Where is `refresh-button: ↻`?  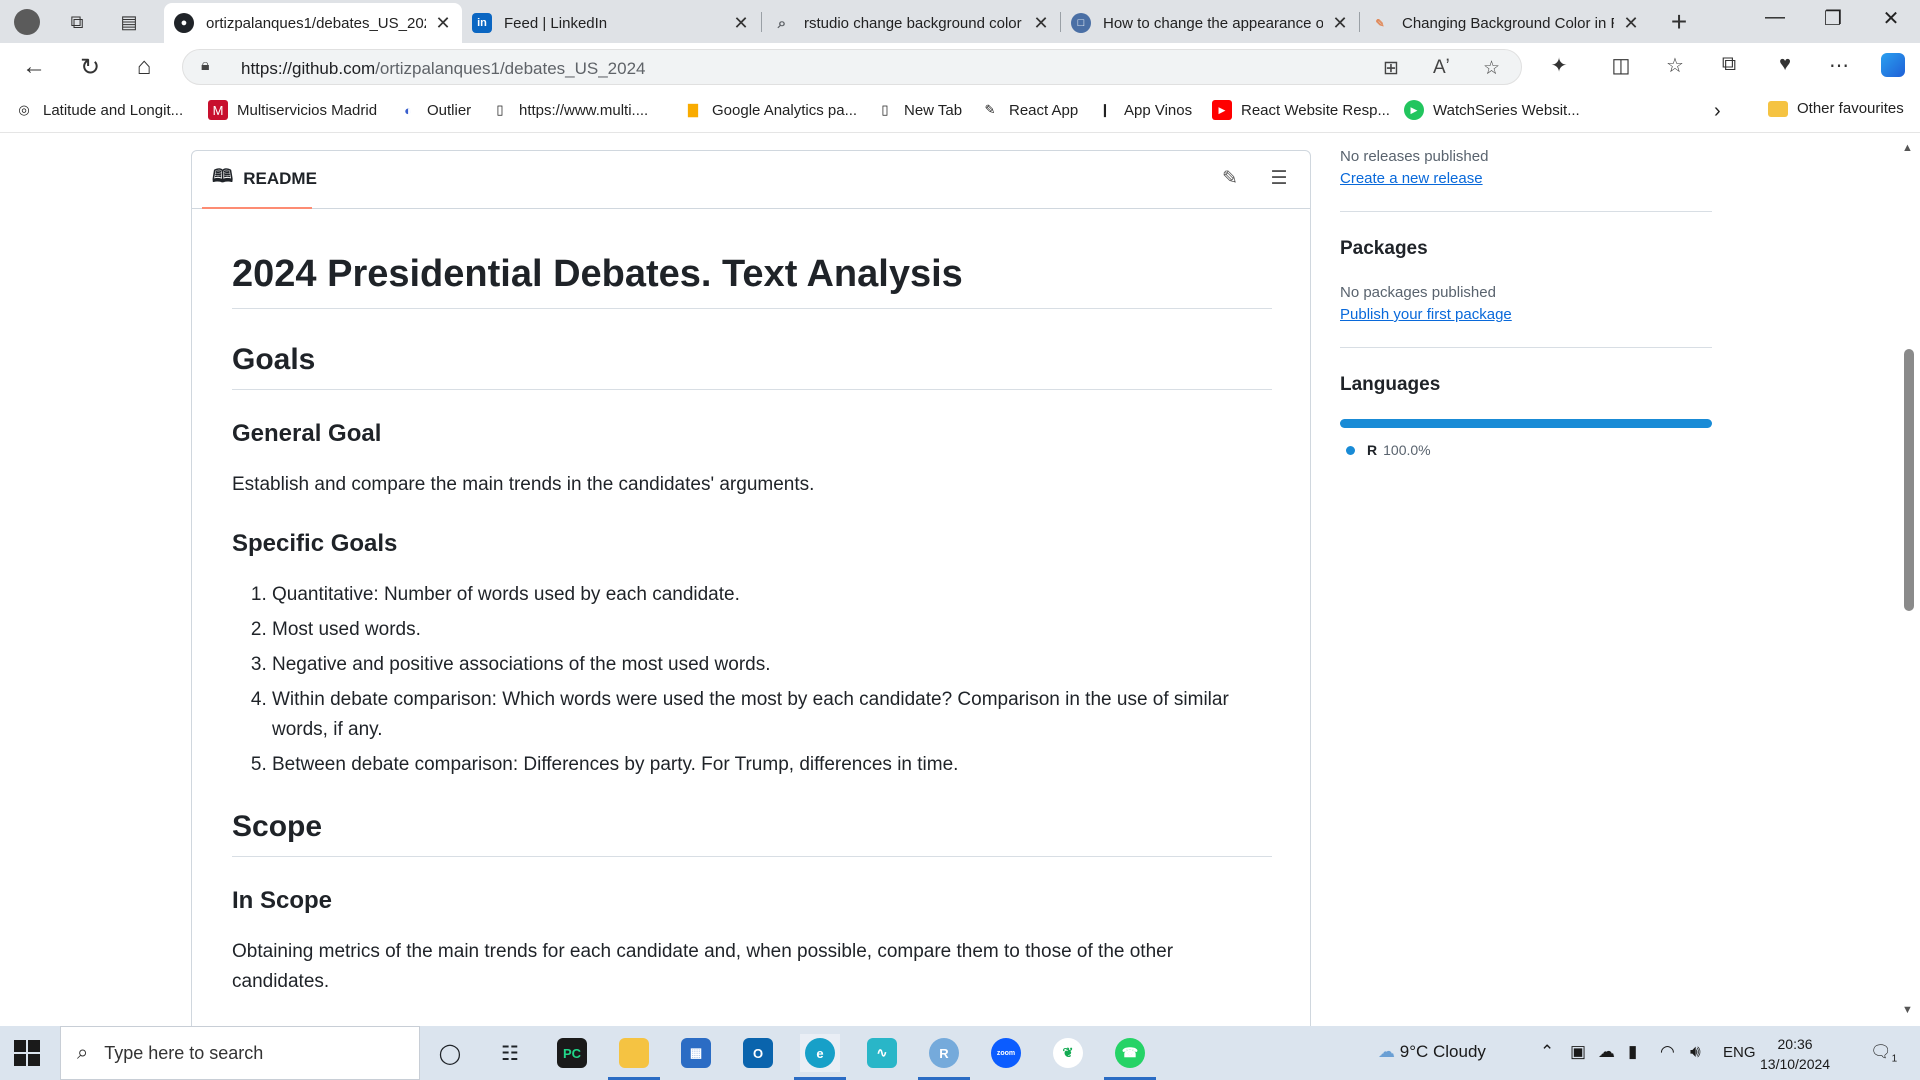
refresh-button: ↻ is located at coordinates (90, 67).